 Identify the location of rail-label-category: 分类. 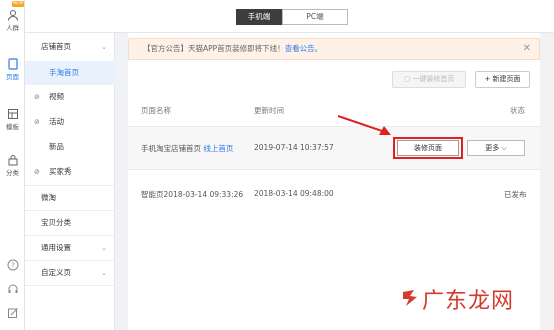
(12, 173).